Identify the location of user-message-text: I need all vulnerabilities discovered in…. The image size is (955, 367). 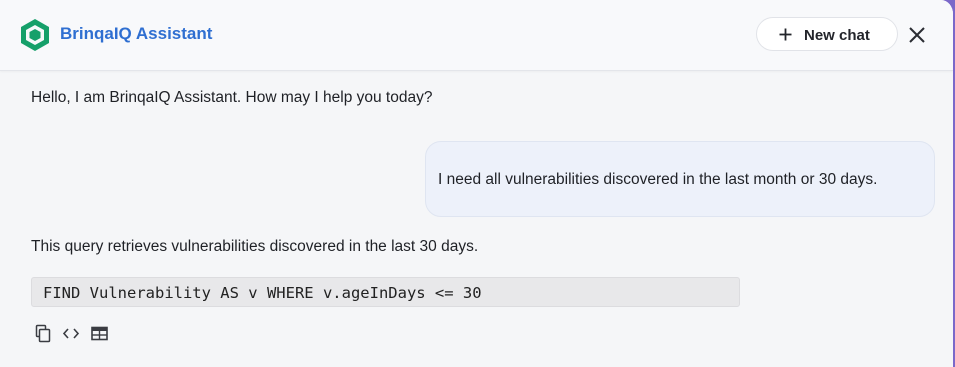
(658, 179).